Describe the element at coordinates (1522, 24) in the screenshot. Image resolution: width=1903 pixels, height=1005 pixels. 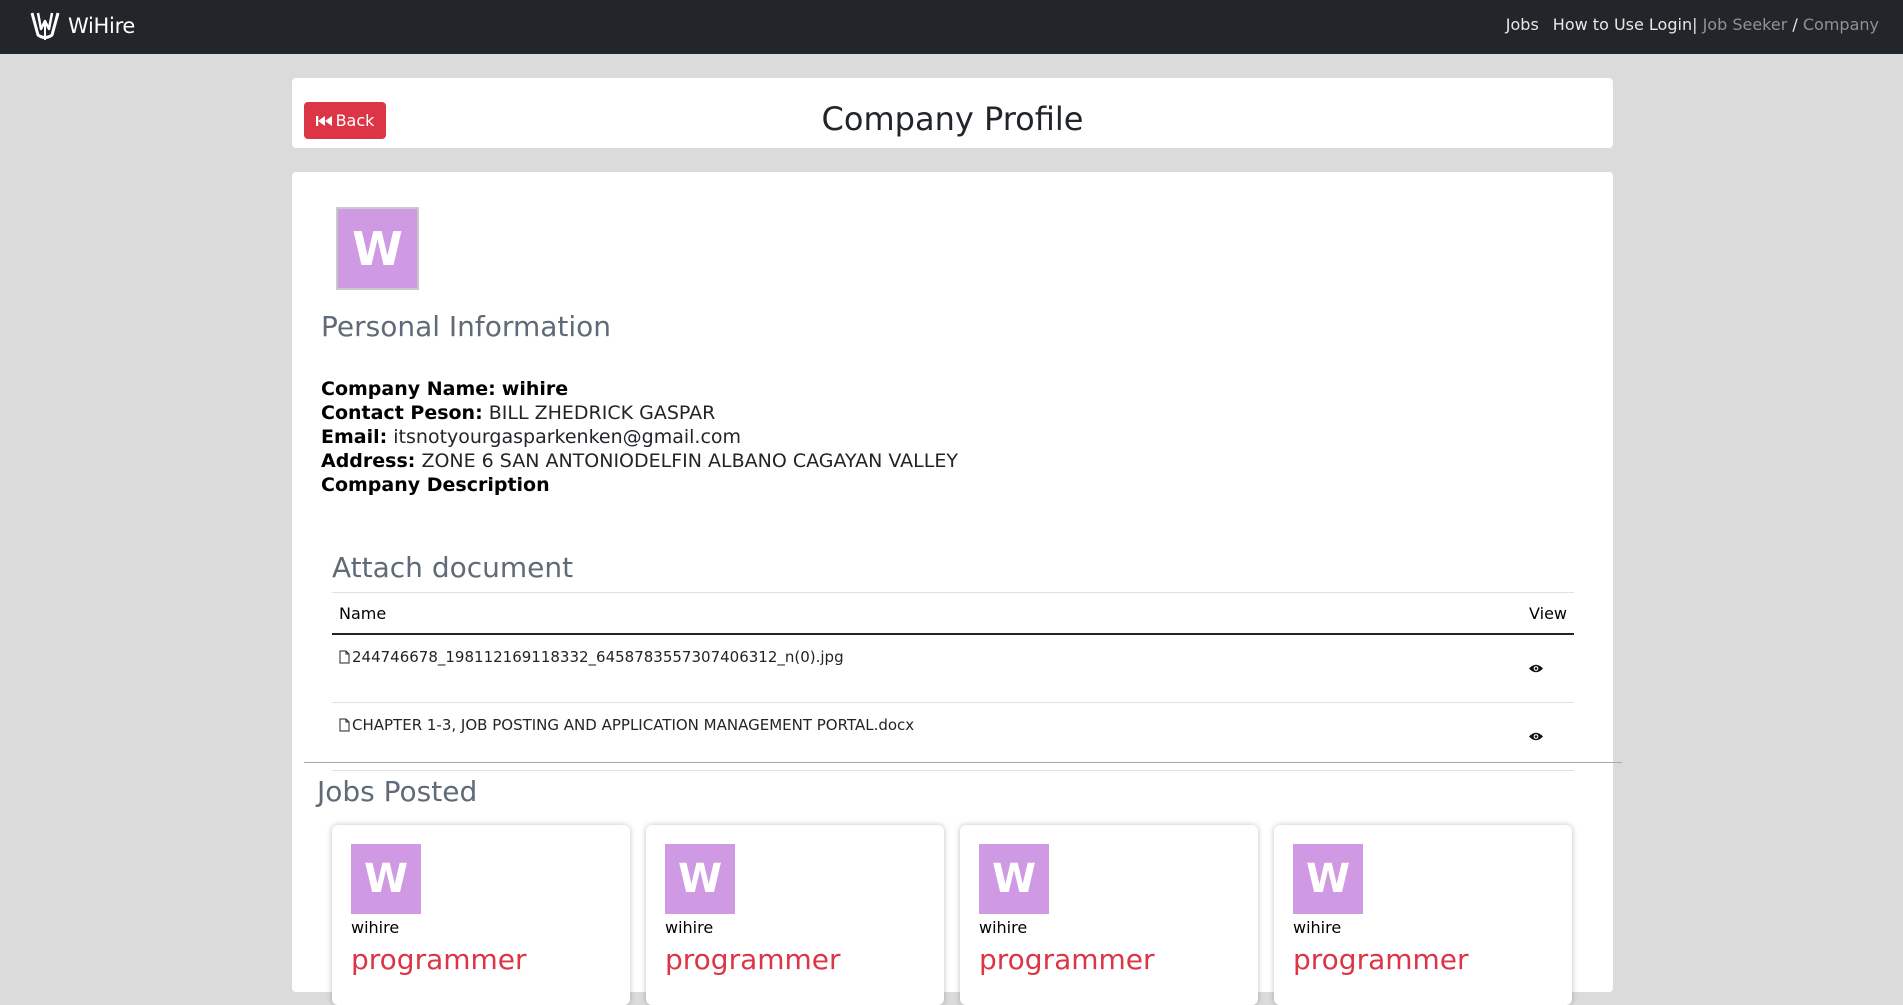
I see `nav-jobs-link: Jobs` at that location.